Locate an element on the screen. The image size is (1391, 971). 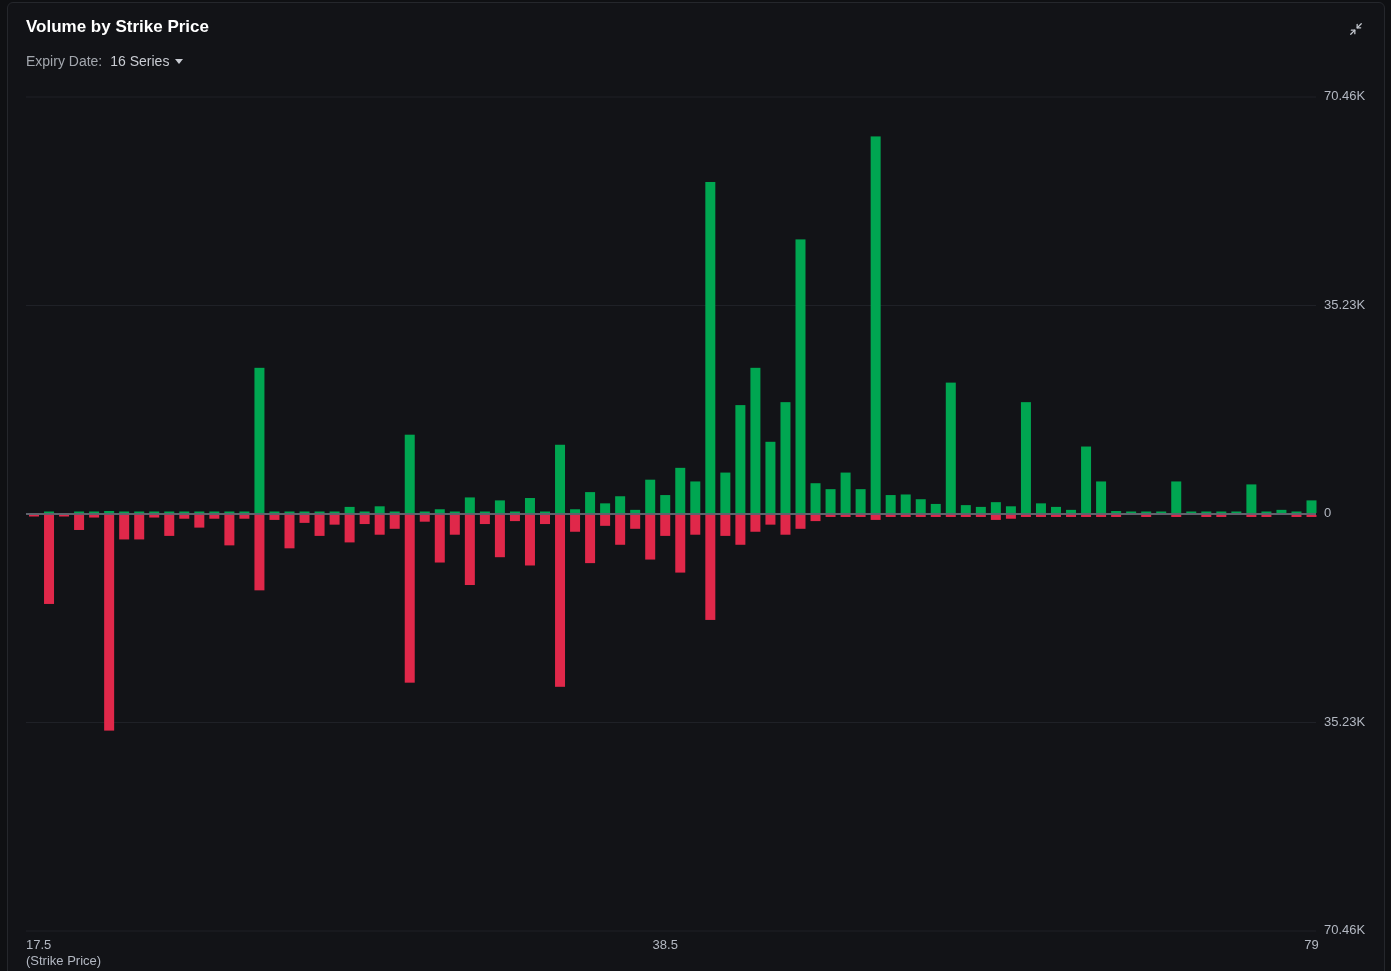
caret-down-icon is located at coordinates (179, 61).